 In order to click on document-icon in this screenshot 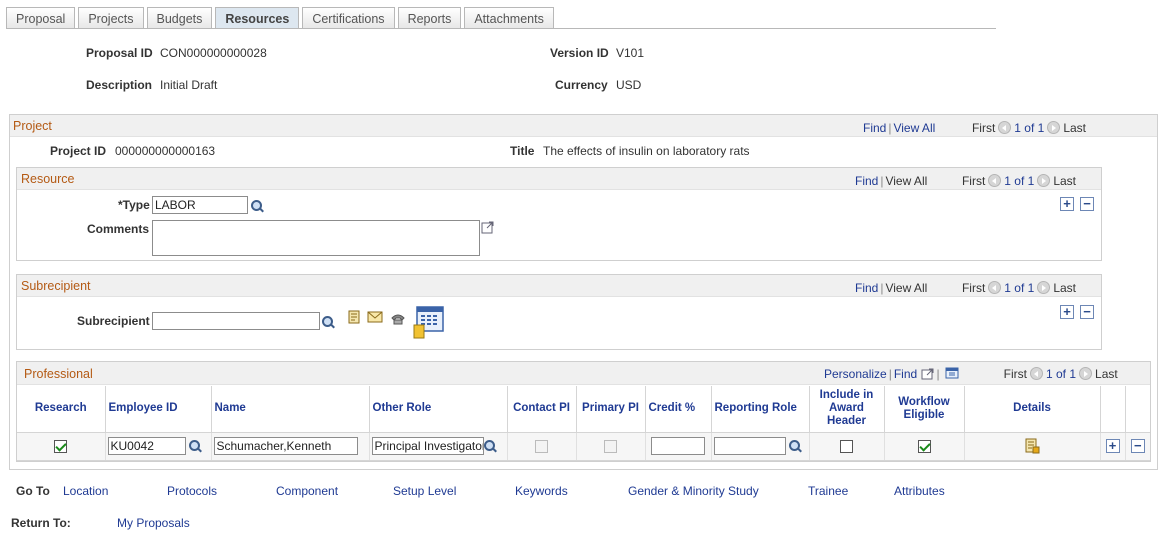, I will do `click(354, 317)`.